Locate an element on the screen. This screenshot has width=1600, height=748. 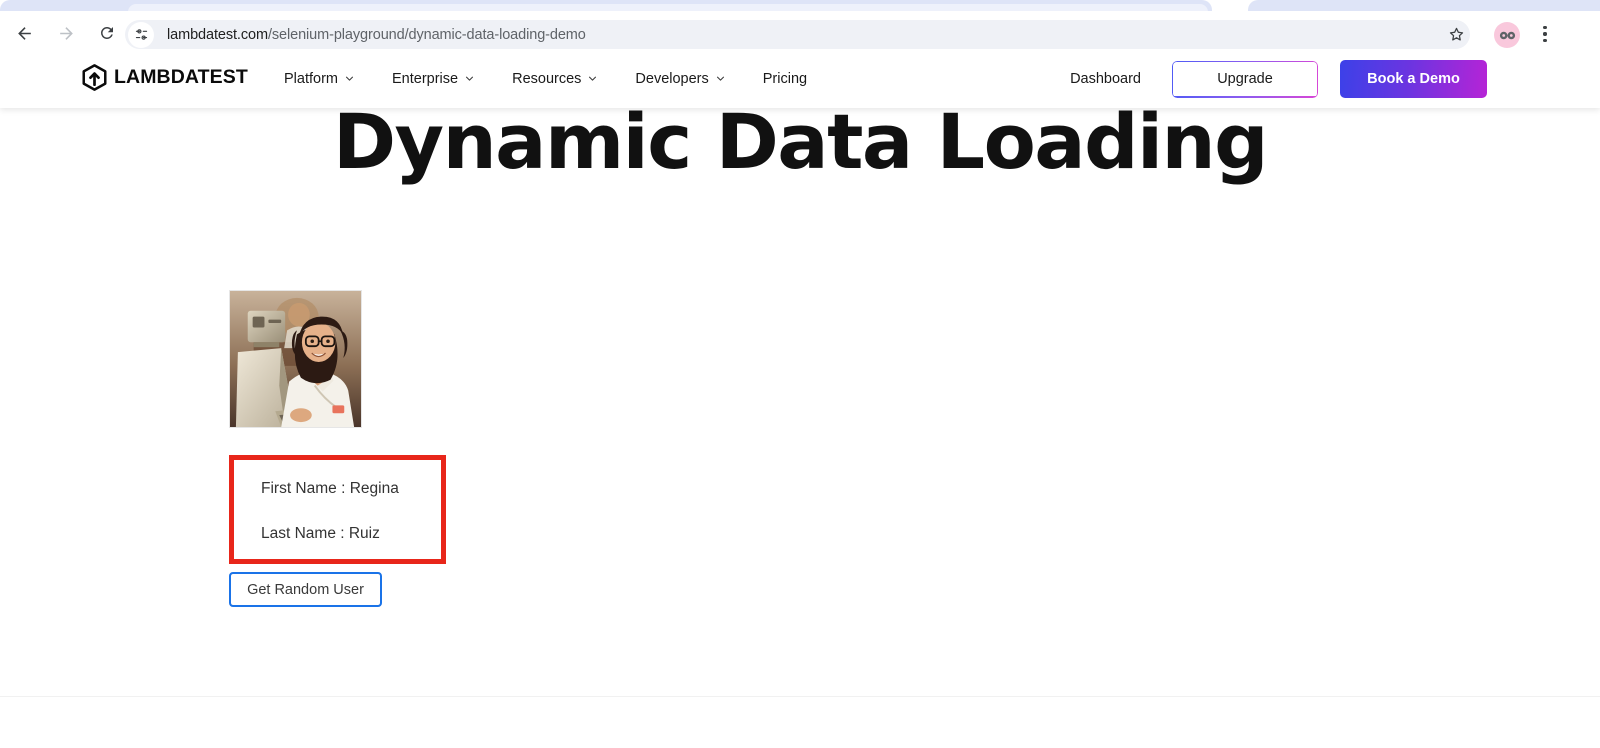
back-button is located at coordinates (24, 33).